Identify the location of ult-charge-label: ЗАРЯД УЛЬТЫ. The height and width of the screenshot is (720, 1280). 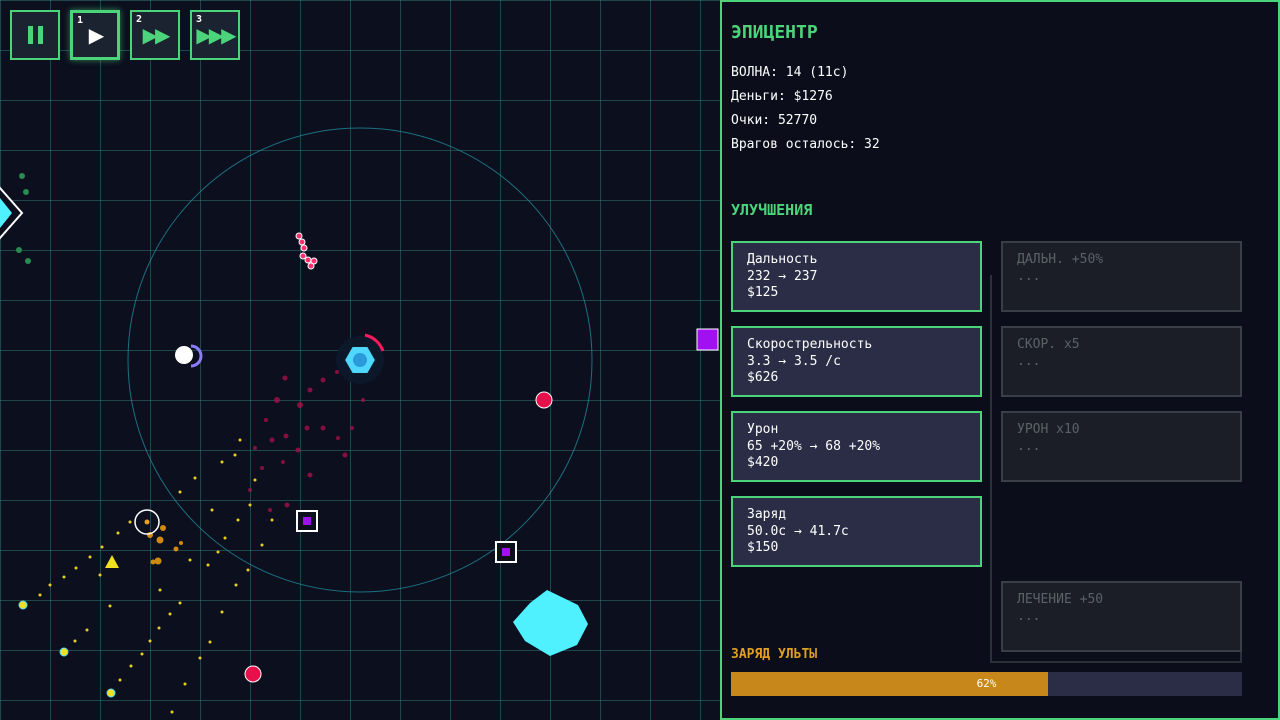
(774, 654).